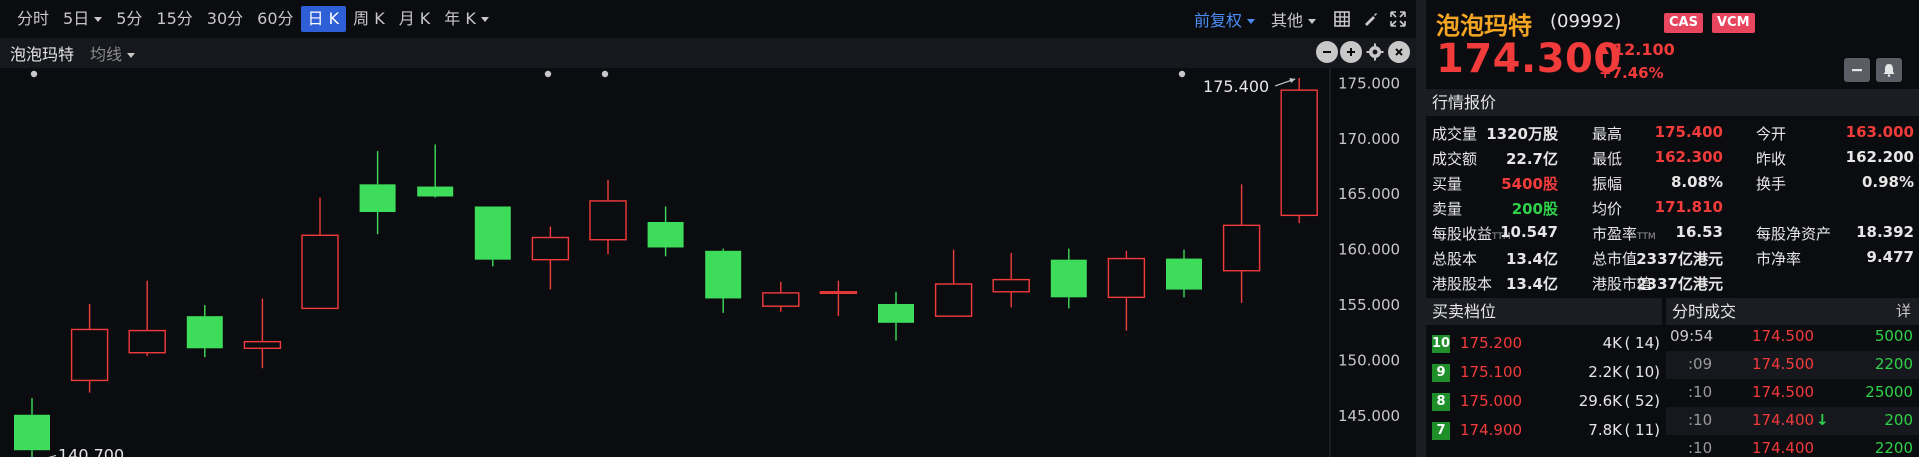 The height and width of the screenshot is (457, 1919). Describe the element at coordinates (1529, 232) in the screenshot. I see `stat-value: 10.547` at that location.